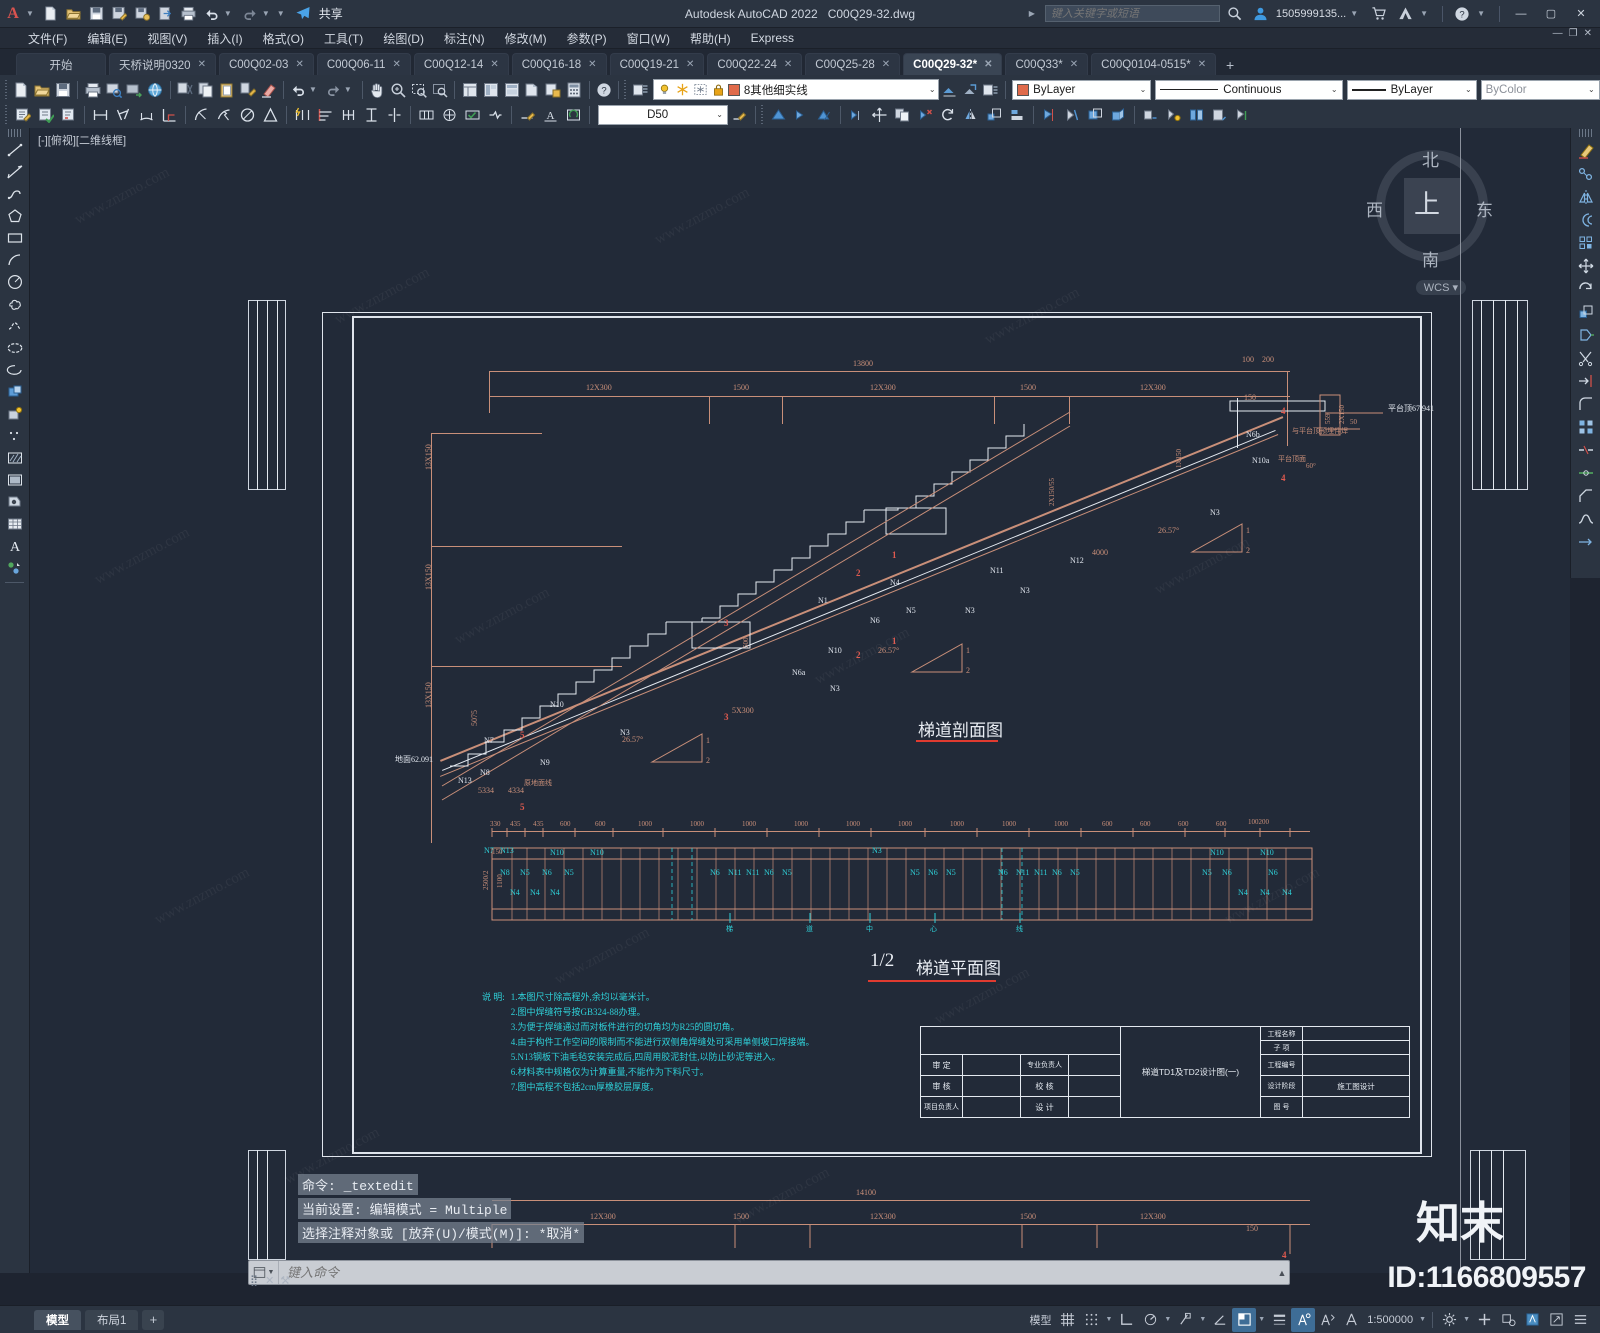 The width and height of the screenshot is (1600, 1333). What do you see at coordinates (227, 90) in the screenshot?
I see `paste-icon` at bounding box center [227, 90].